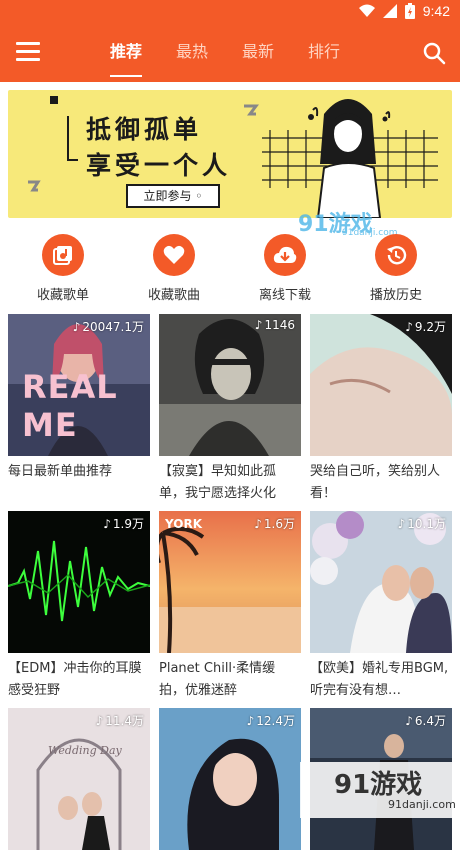 The width and height of the screenshot is (460, 850). Describe the element at coordinates (275, 720) in the screenshot. I see `play-count-value: 12.4万` at that location.